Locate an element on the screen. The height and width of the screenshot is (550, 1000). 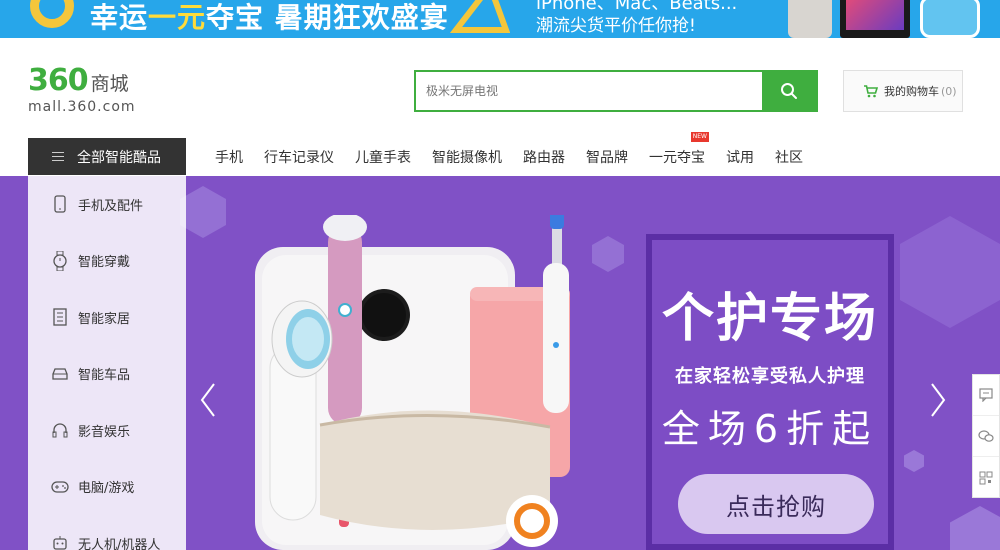
promo-decoration is located at coordinates (52, 14).